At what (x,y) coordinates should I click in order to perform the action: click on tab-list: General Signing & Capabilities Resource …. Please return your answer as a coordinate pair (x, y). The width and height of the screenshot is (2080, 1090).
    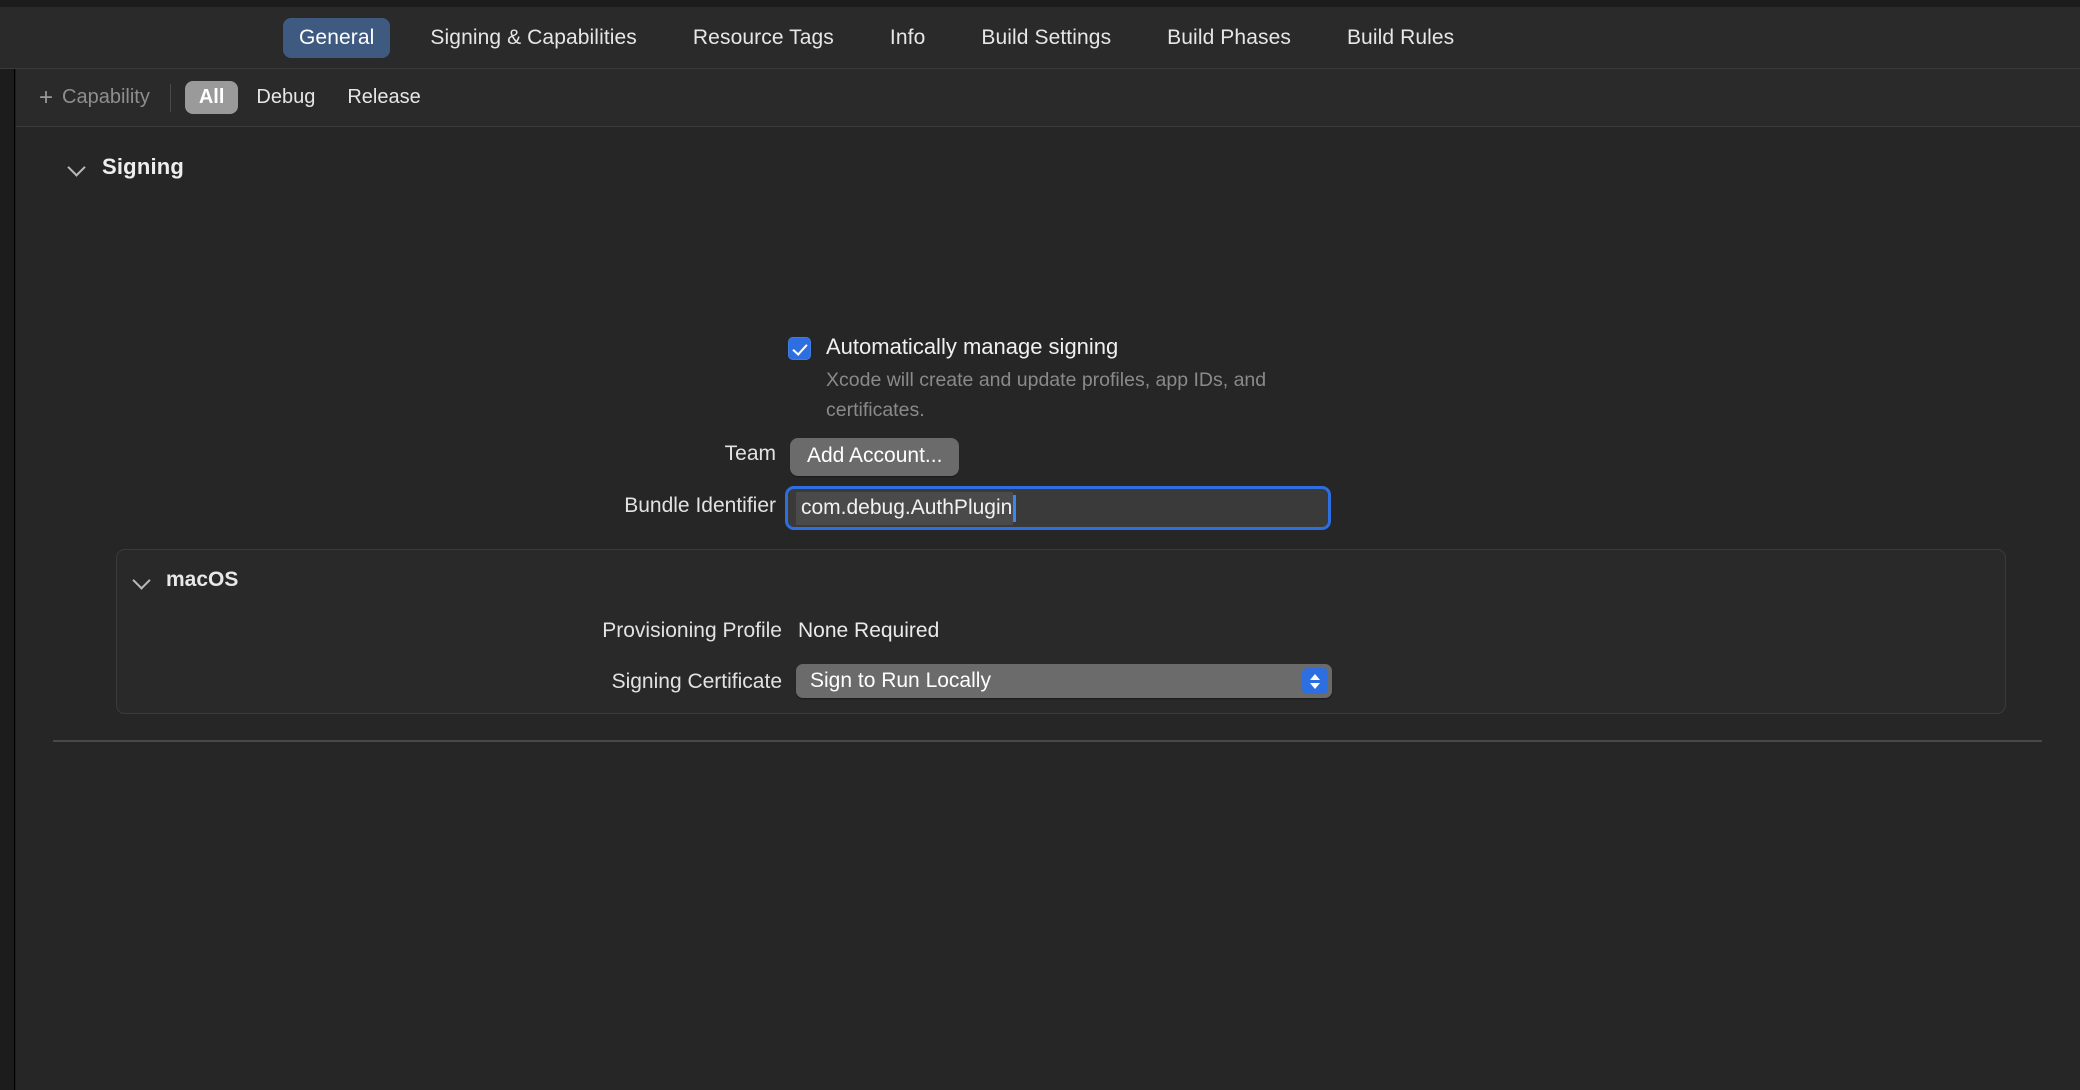
    Looking at the image, I should click on (876, 37).